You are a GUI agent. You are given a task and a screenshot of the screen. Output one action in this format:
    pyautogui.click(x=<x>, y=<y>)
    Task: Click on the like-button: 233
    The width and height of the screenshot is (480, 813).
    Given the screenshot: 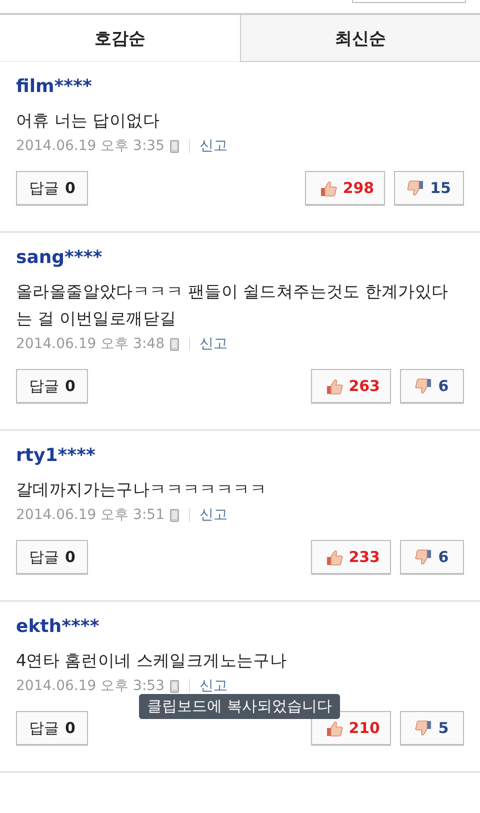 What is the action you would take?
    pyautogui.click(x=350, y=557)
    